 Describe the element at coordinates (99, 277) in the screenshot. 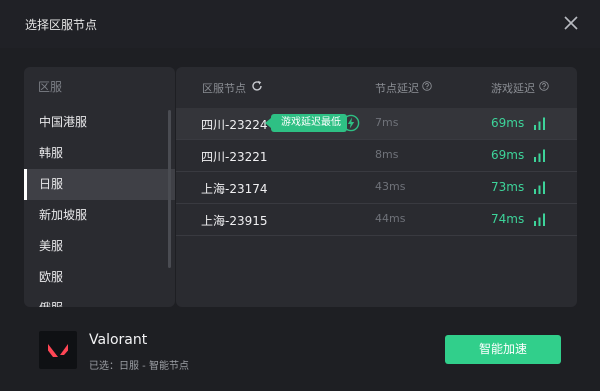

I see `region-item-eu: 欧服` at that location.